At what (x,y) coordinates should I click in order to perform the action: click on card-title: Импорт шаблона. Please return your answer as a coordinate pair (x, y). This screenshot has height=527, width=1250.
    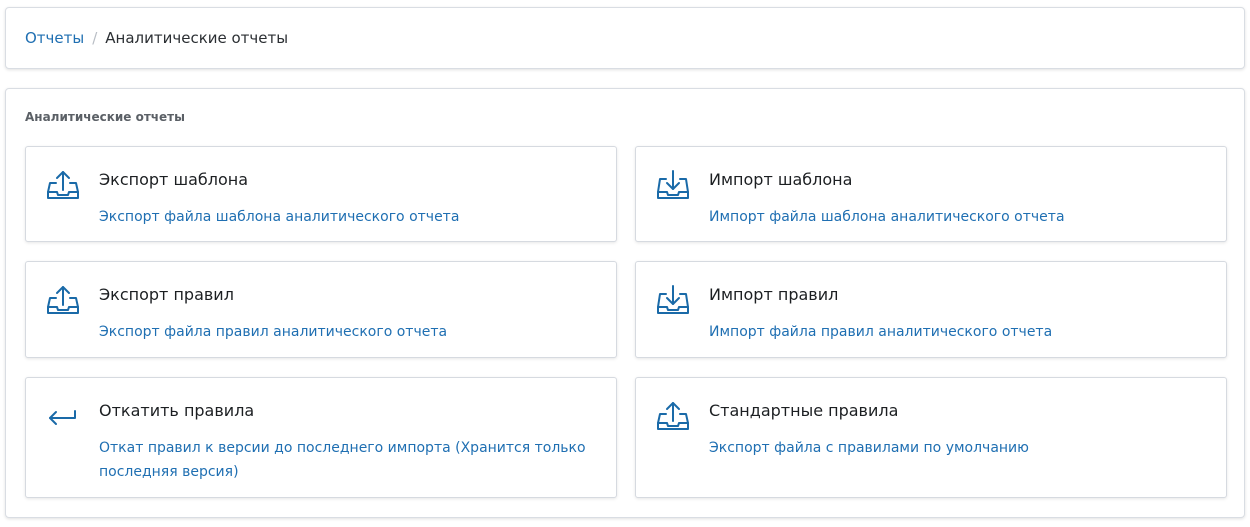
    Looking at the image, I should click on (781, 179).